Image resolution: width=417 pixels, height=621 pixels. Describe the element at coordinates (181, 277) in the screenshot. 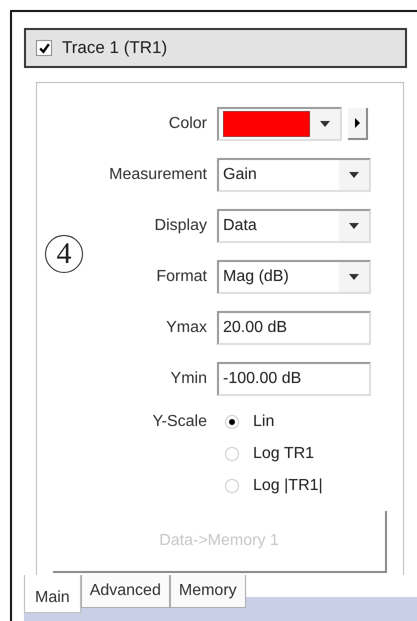

I see `field-label: Format` at that location.